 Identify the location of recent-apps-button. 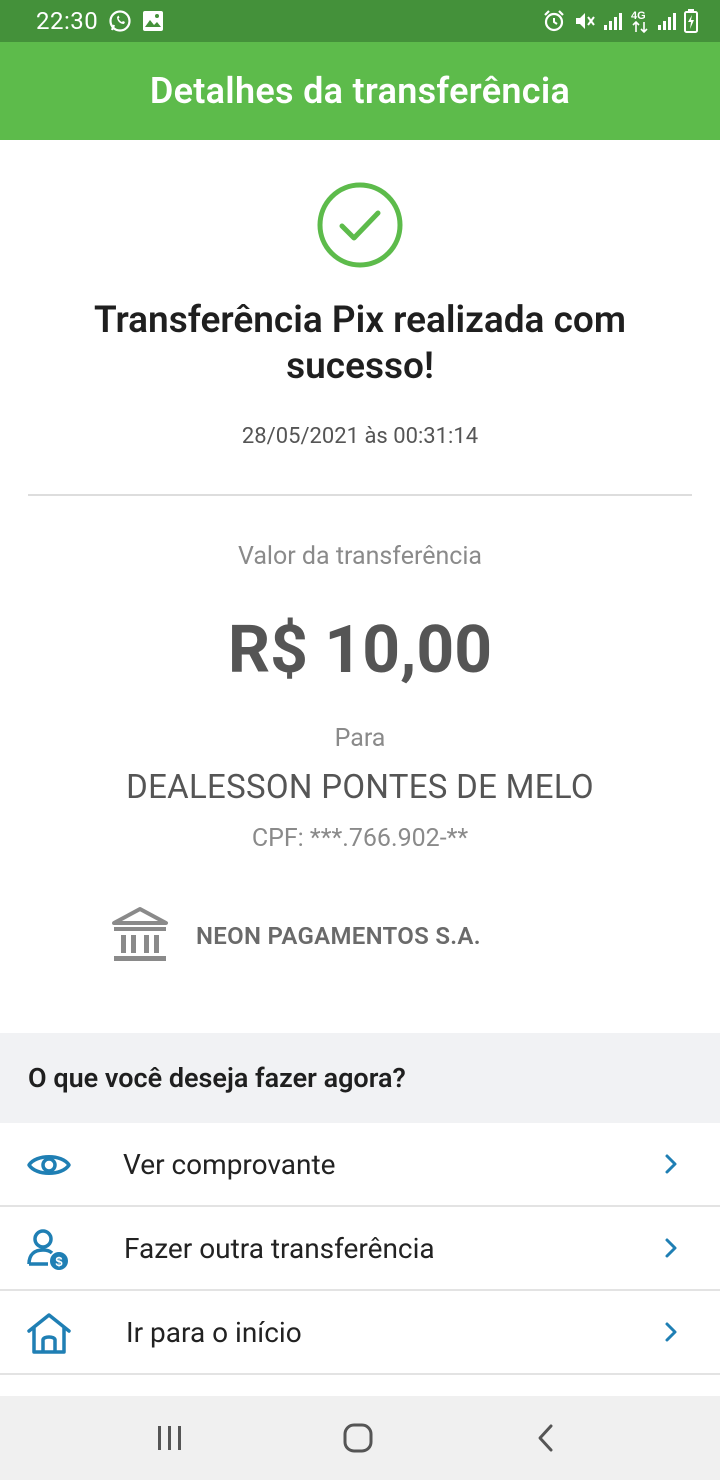
(170, 1438).